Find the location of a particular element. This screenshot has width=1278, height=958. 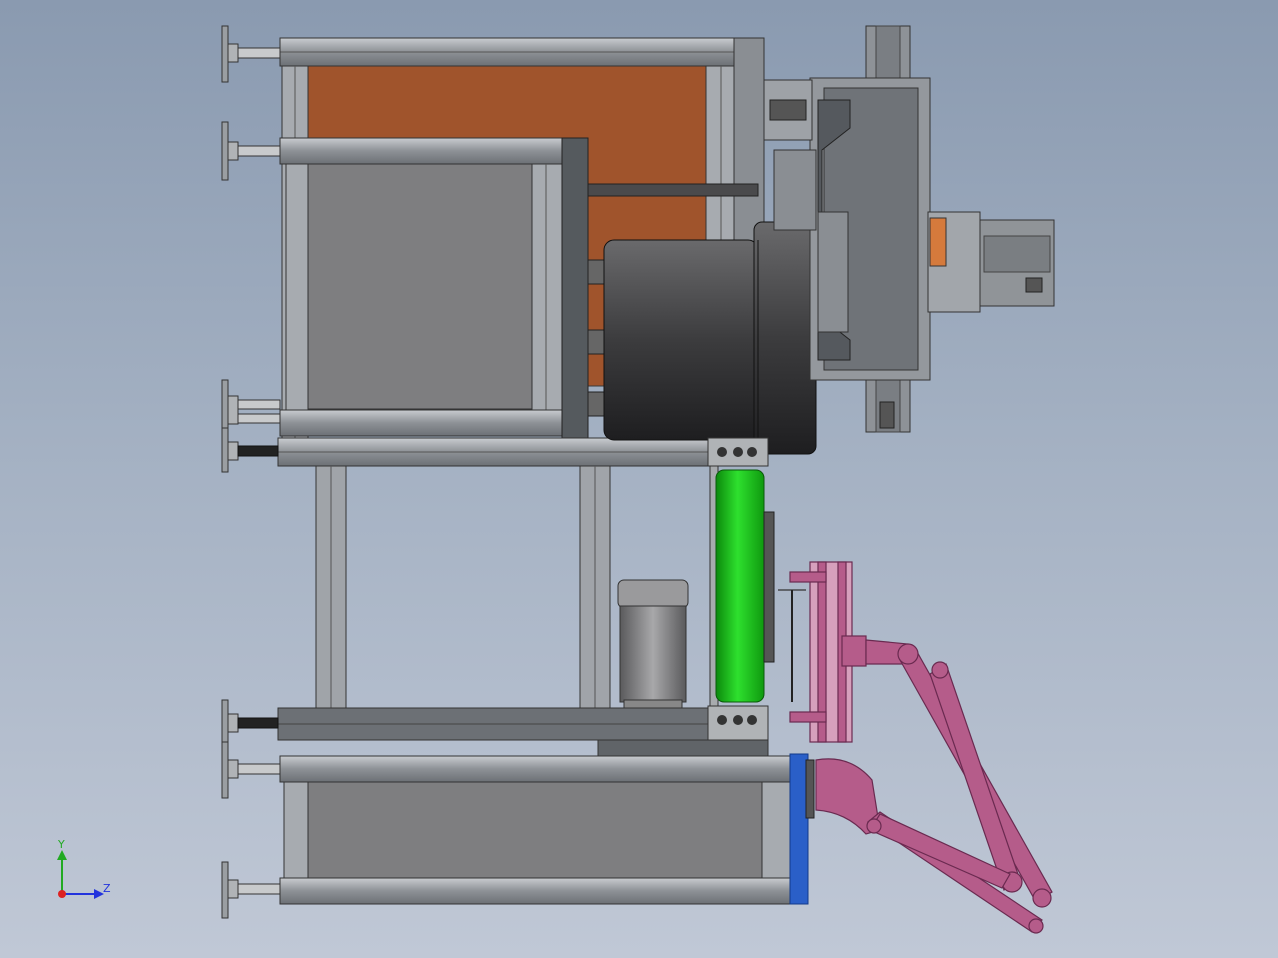

spindle-motor is located at coordinates (702, 338).